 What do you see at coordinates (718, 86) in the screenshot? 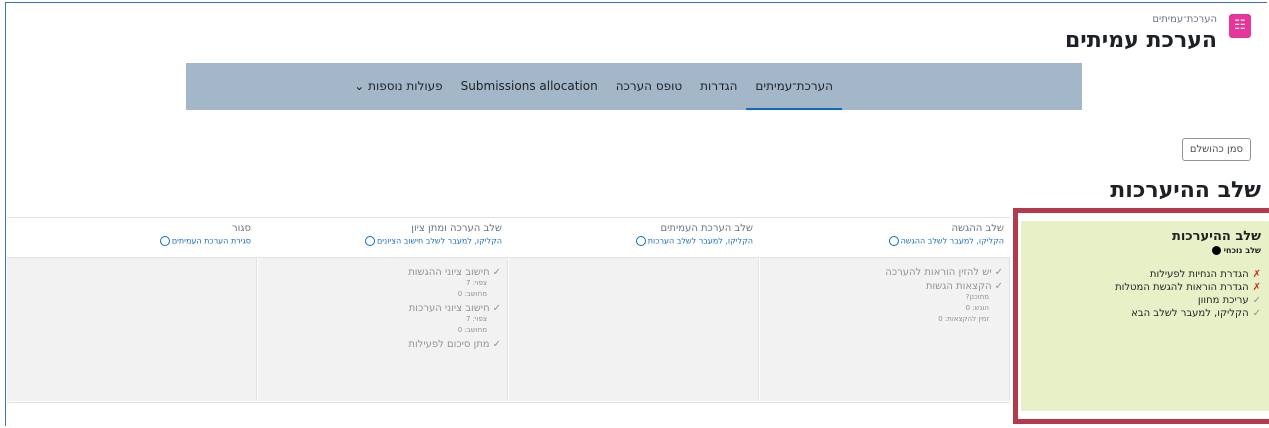
I see `tab-settings: הגדרות` at bounding box center [718, 86].